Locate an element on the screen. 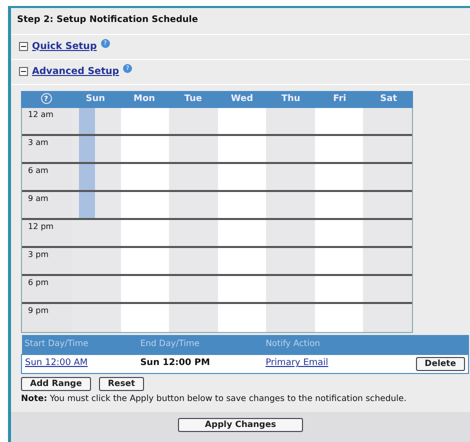 This screenshot has height=442, width=470. time-label: 6 pm is located at coordinates (47, 290).